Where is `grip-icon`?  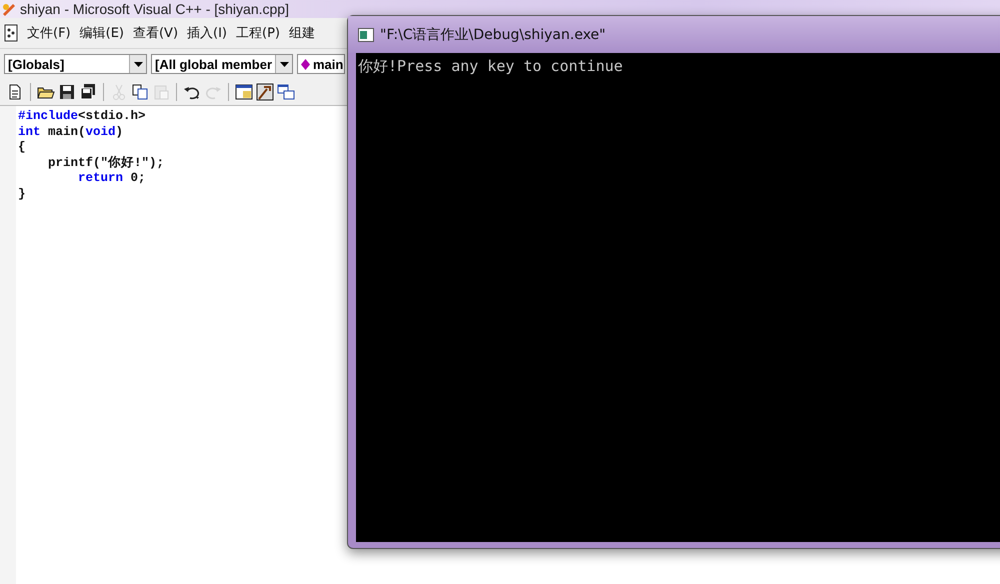
grip-icon is located at coordinates (11, 33).